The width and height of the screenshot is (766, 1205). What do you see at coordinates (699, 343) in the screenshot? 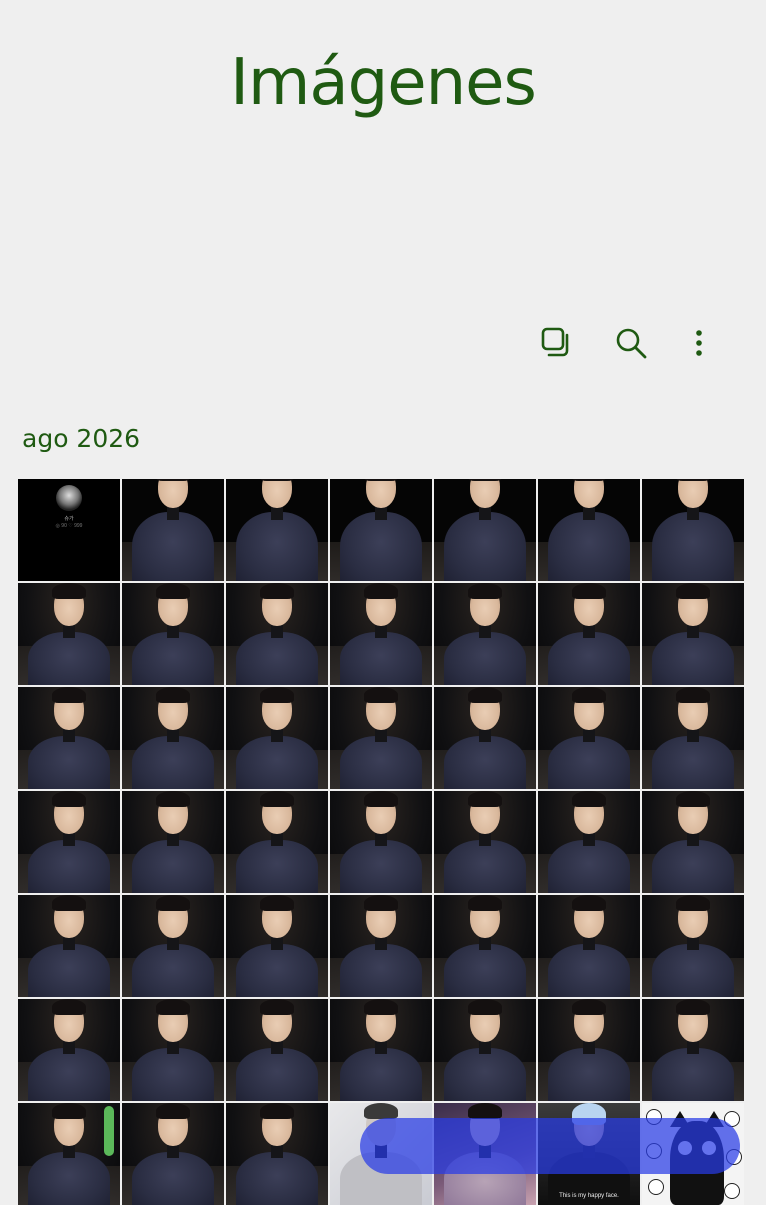
I see `more-options-icon` at bounding box center [699, 343].